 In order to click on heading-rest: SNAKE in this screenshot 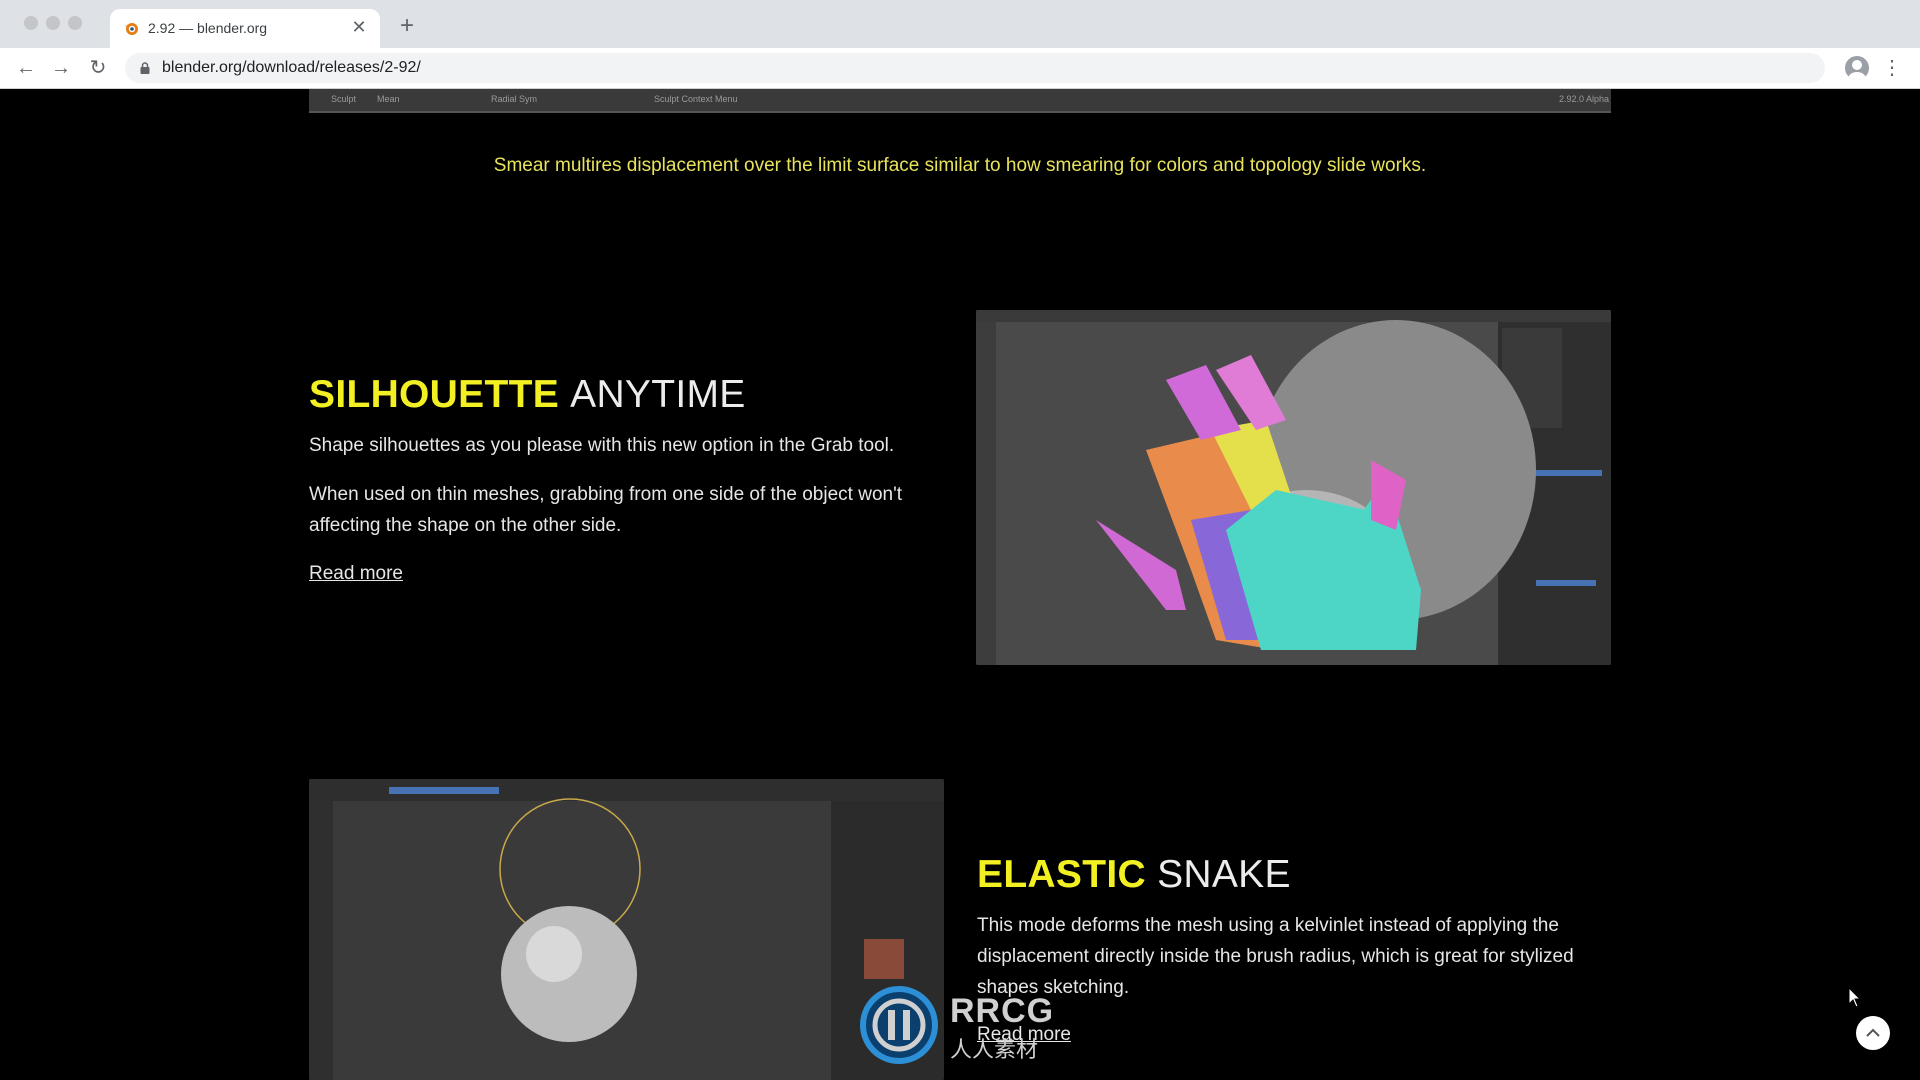, I will do `click(1224, 874)`.